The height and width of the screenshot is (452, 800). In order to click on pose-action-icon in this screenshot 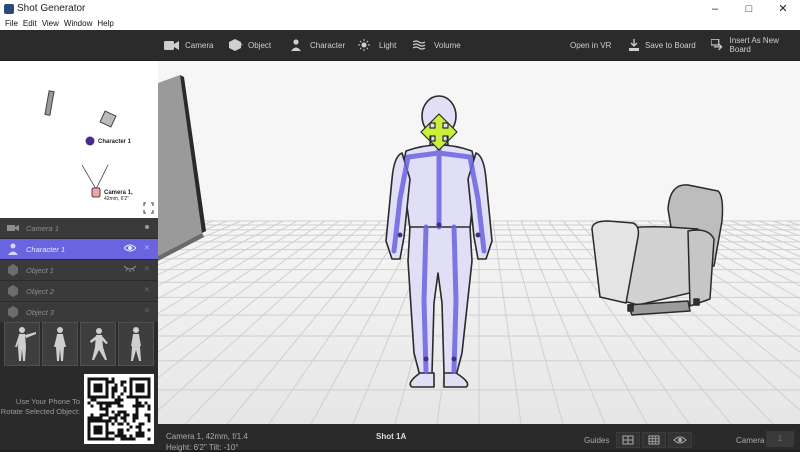, I will do `click(99, 344)`.